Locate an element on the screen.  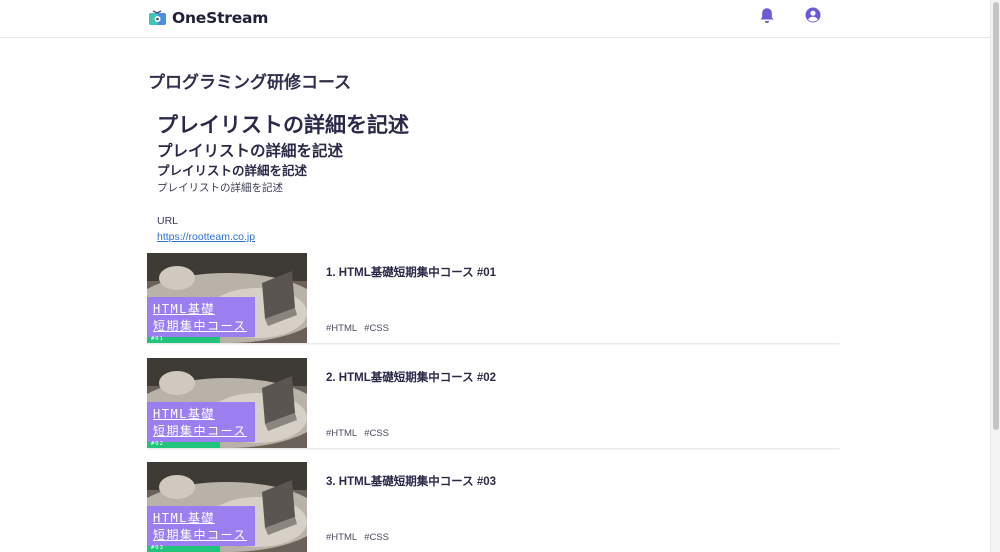
video-thumbnail: HTML基礎 短期集中コース #03 is located at coordinates (227, 507).